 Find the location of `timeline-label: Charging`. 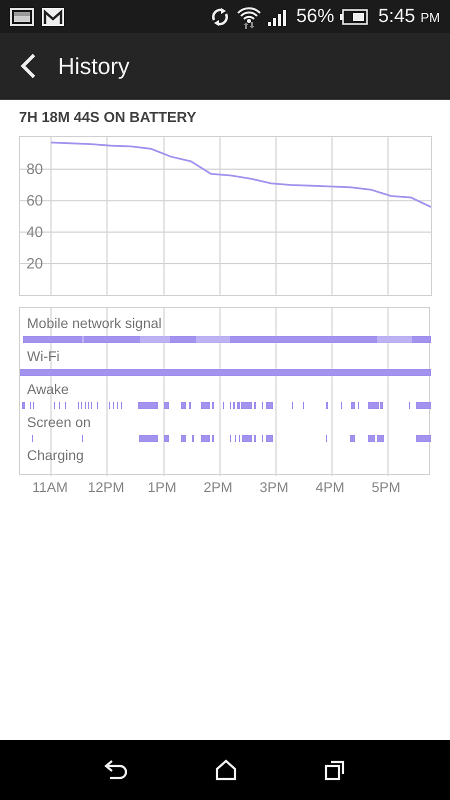

timeline-label: Charging is located at coordinates (55, 455).